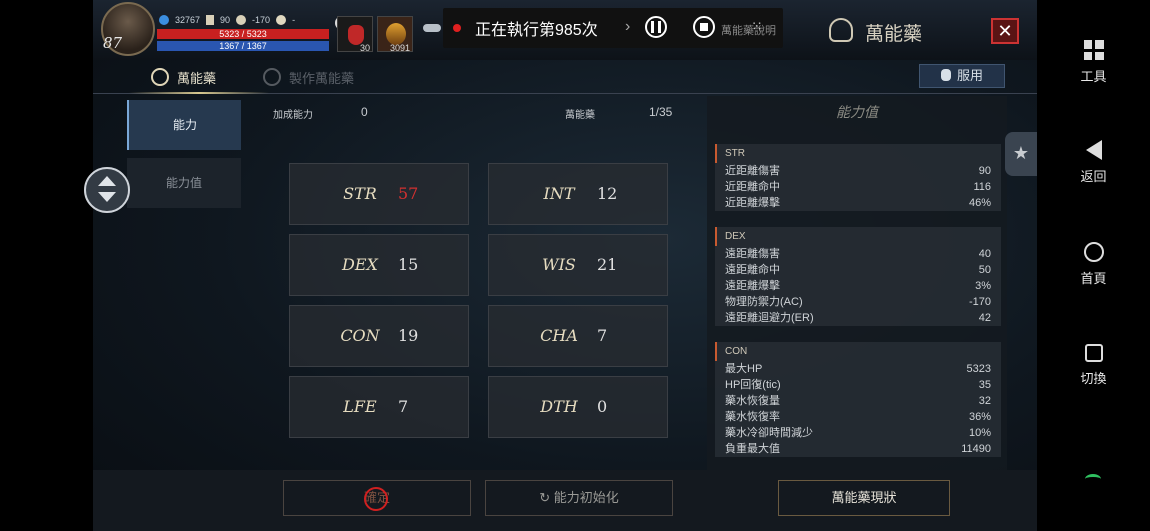  What do you see at coordinates (360, 193) in the screenshot?
I see `stat-name: STR` at bounding box center [360, 193].